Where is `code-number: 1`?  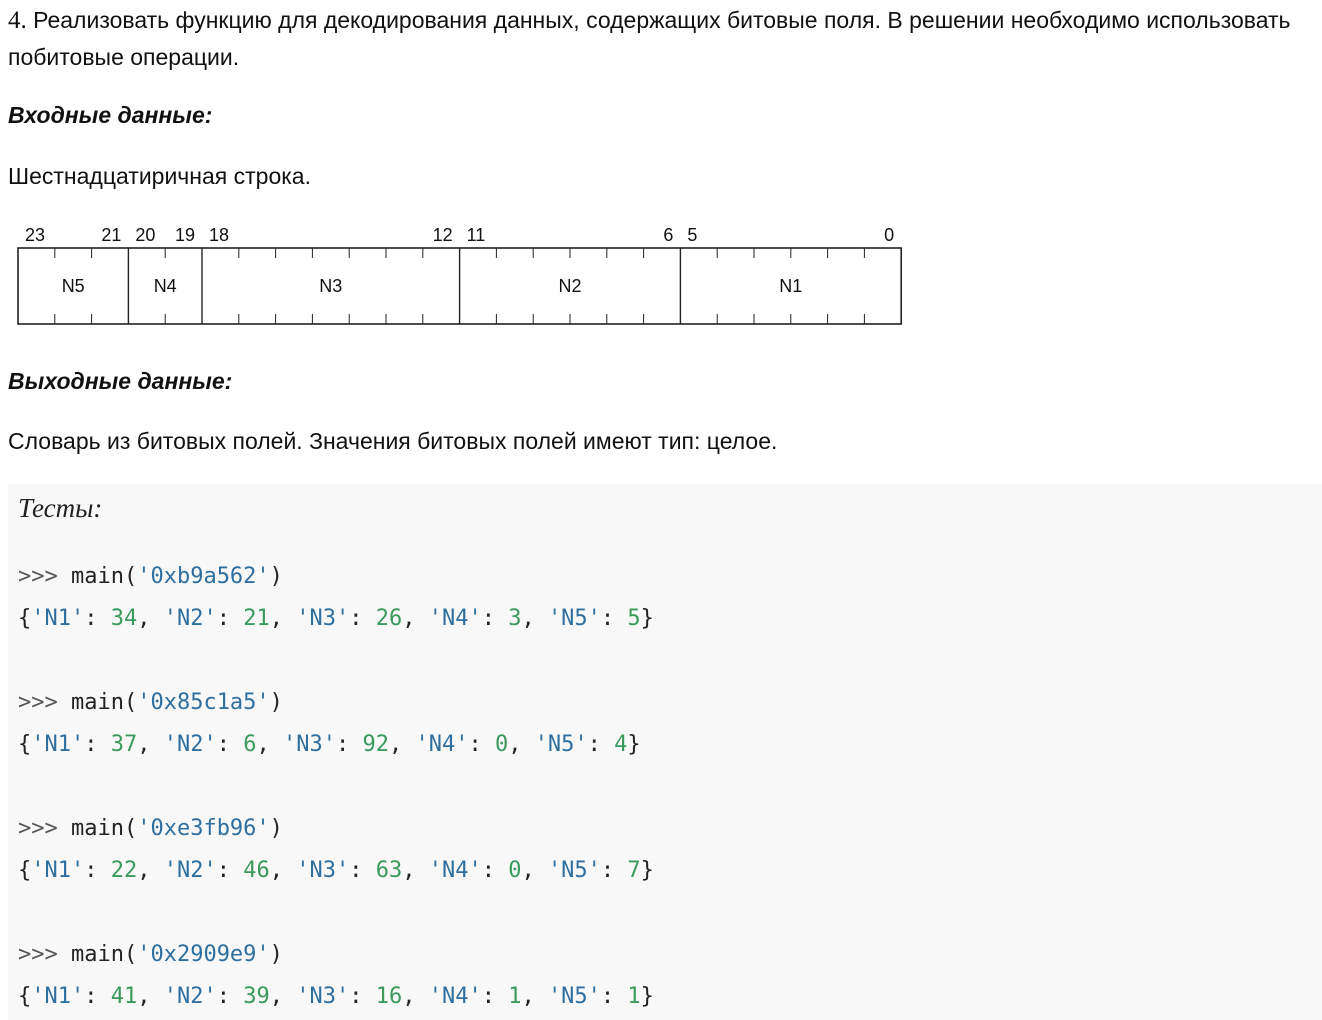
code-number: 1 is located at coordinates (634, 996).